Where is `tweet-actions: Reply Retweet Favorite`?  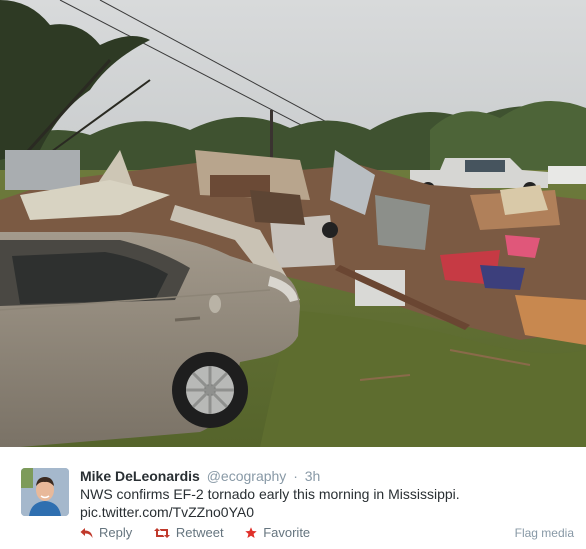 tweet-actions: Reply Retweet Favorite is located at coordinates (204, 534).